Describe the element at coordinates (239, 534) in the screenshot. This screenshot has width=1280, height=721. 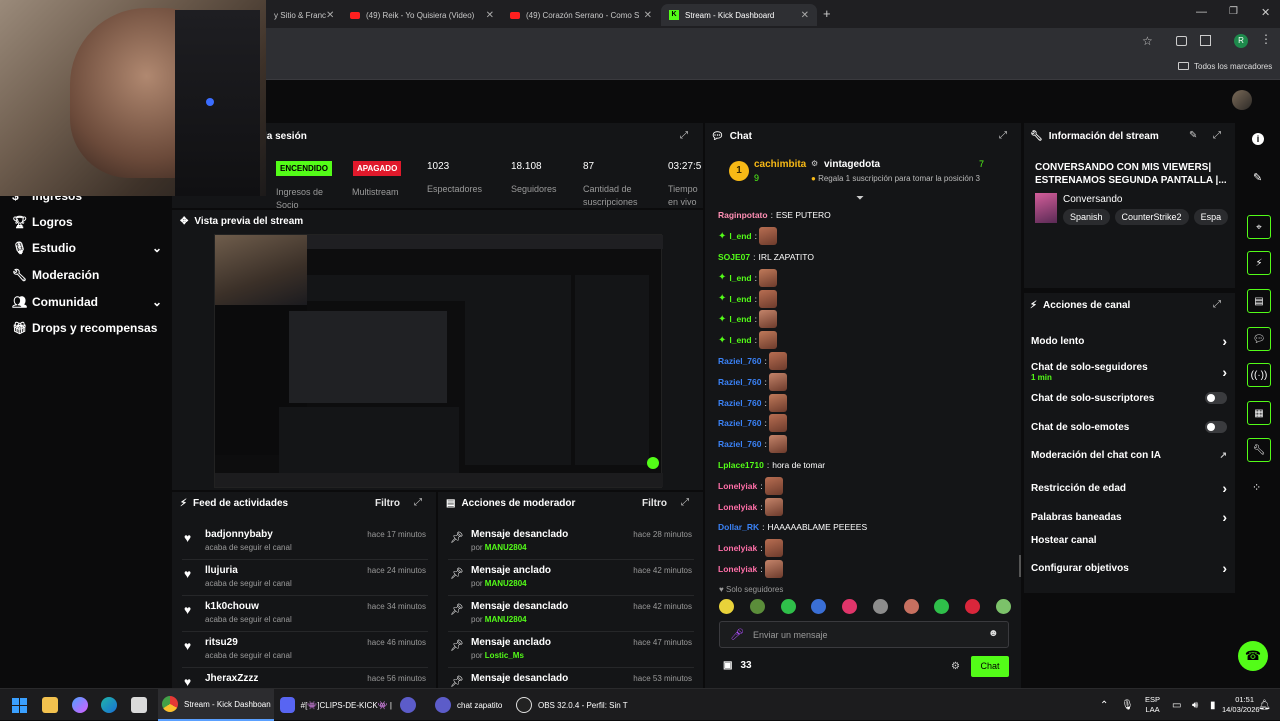
I see `feed-user: badjonnybaby` at that location.